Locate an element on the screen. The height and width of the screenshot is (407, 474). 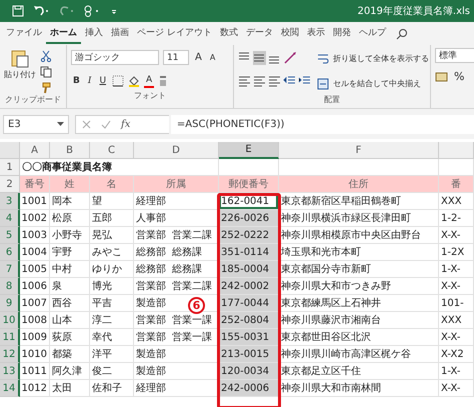
row-header: 5 is located at coordinates (10, 235).